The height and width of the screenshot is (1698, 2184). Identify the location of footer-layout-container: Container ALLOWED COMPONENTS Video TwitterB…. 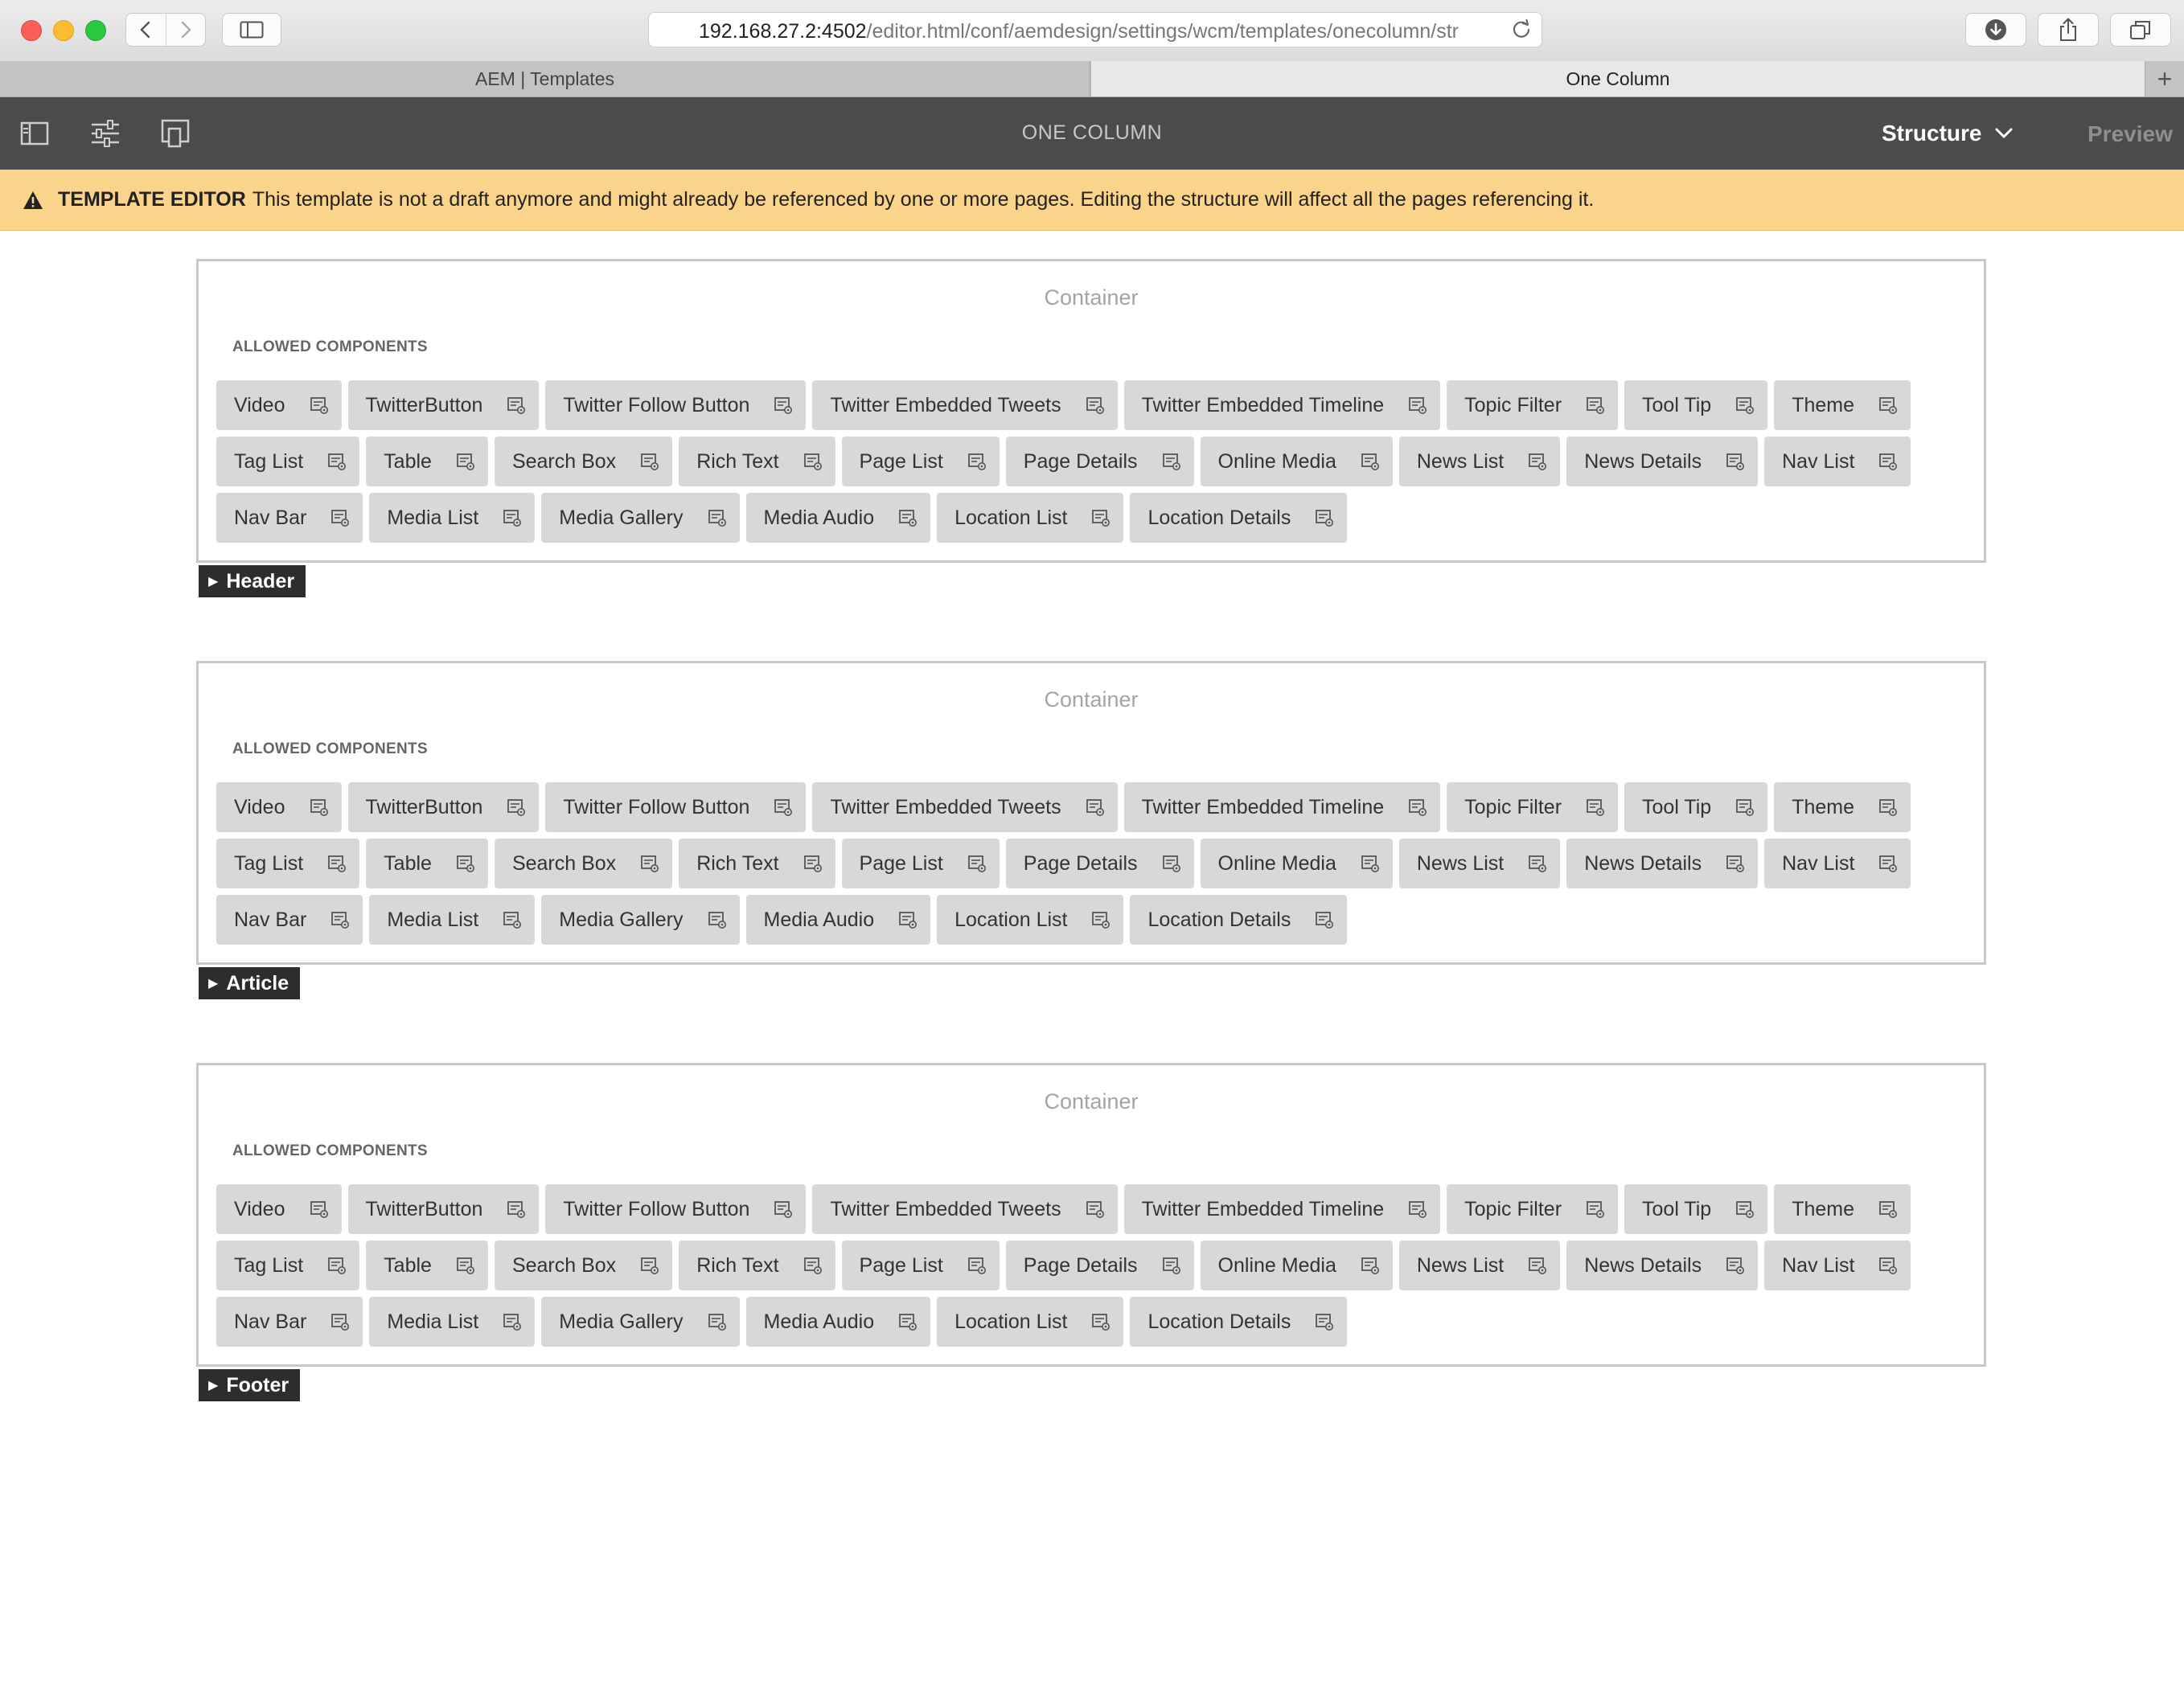
(1091, 1215).